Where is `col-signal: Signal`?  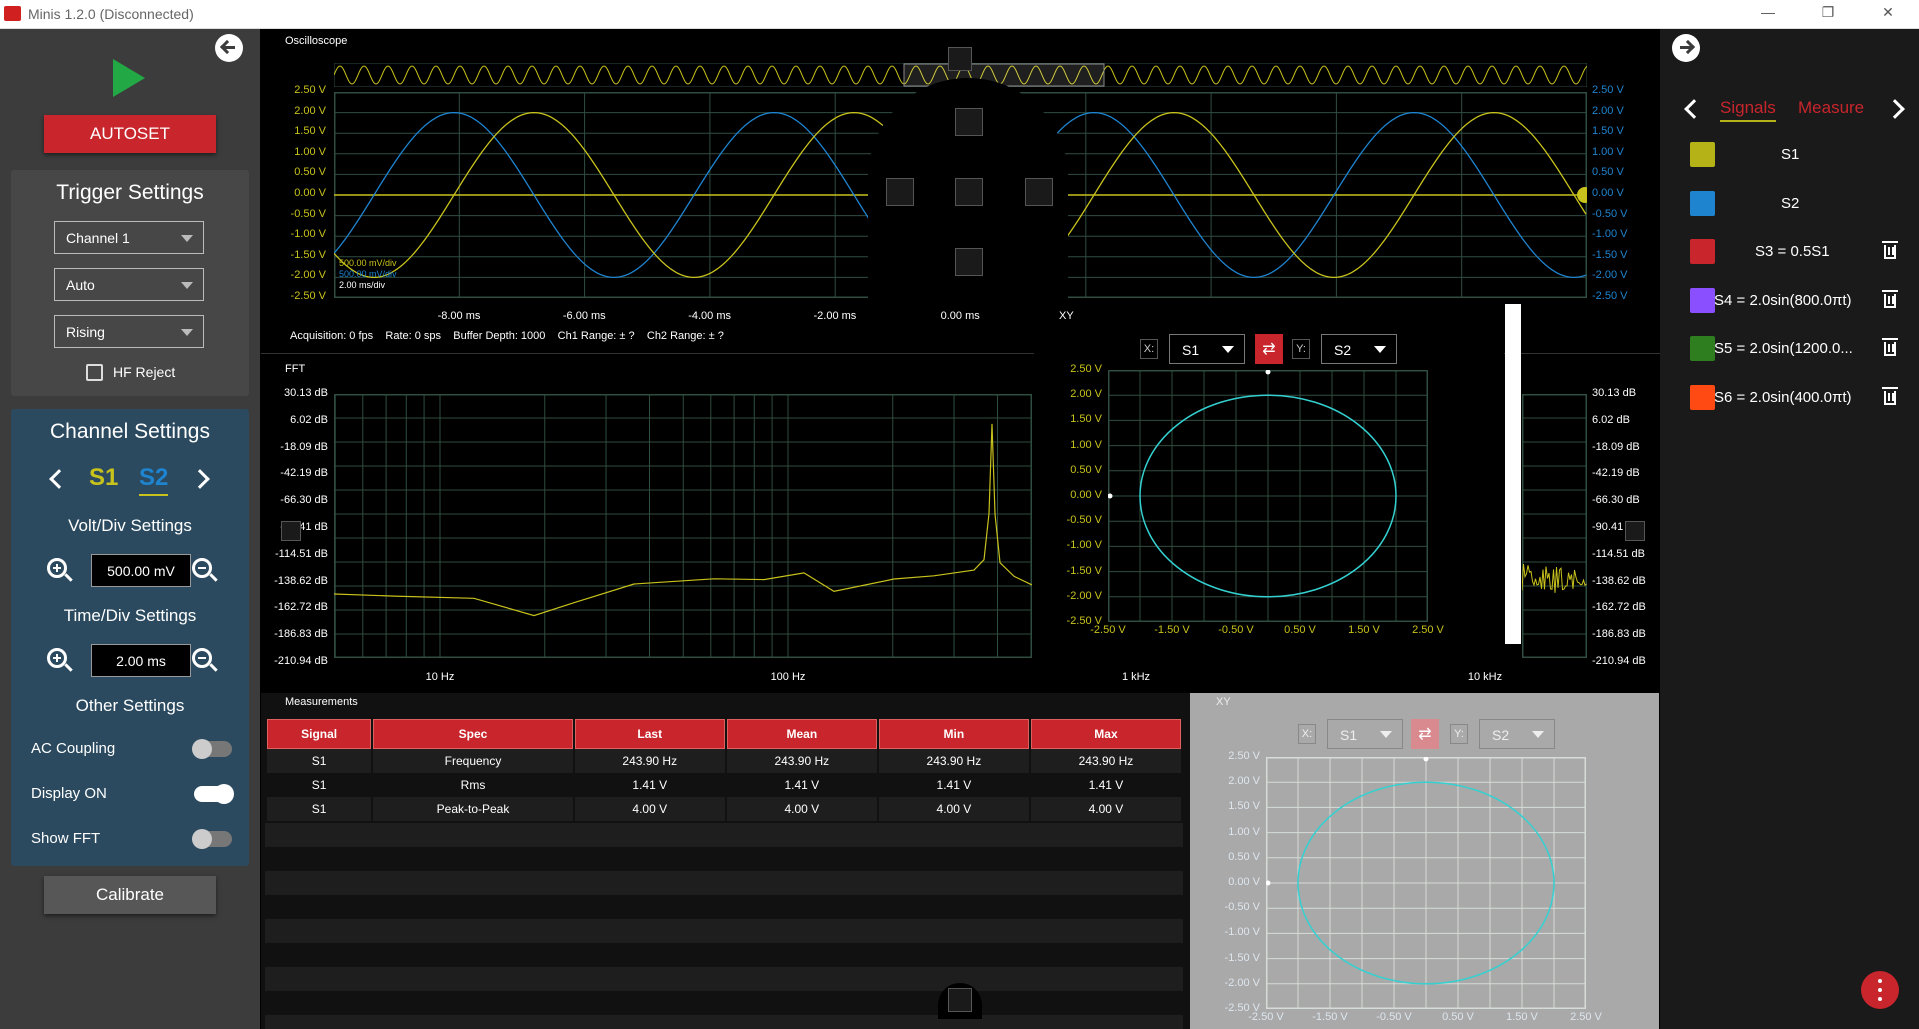
col-signal: Signal is located at coordinates (319, 734).